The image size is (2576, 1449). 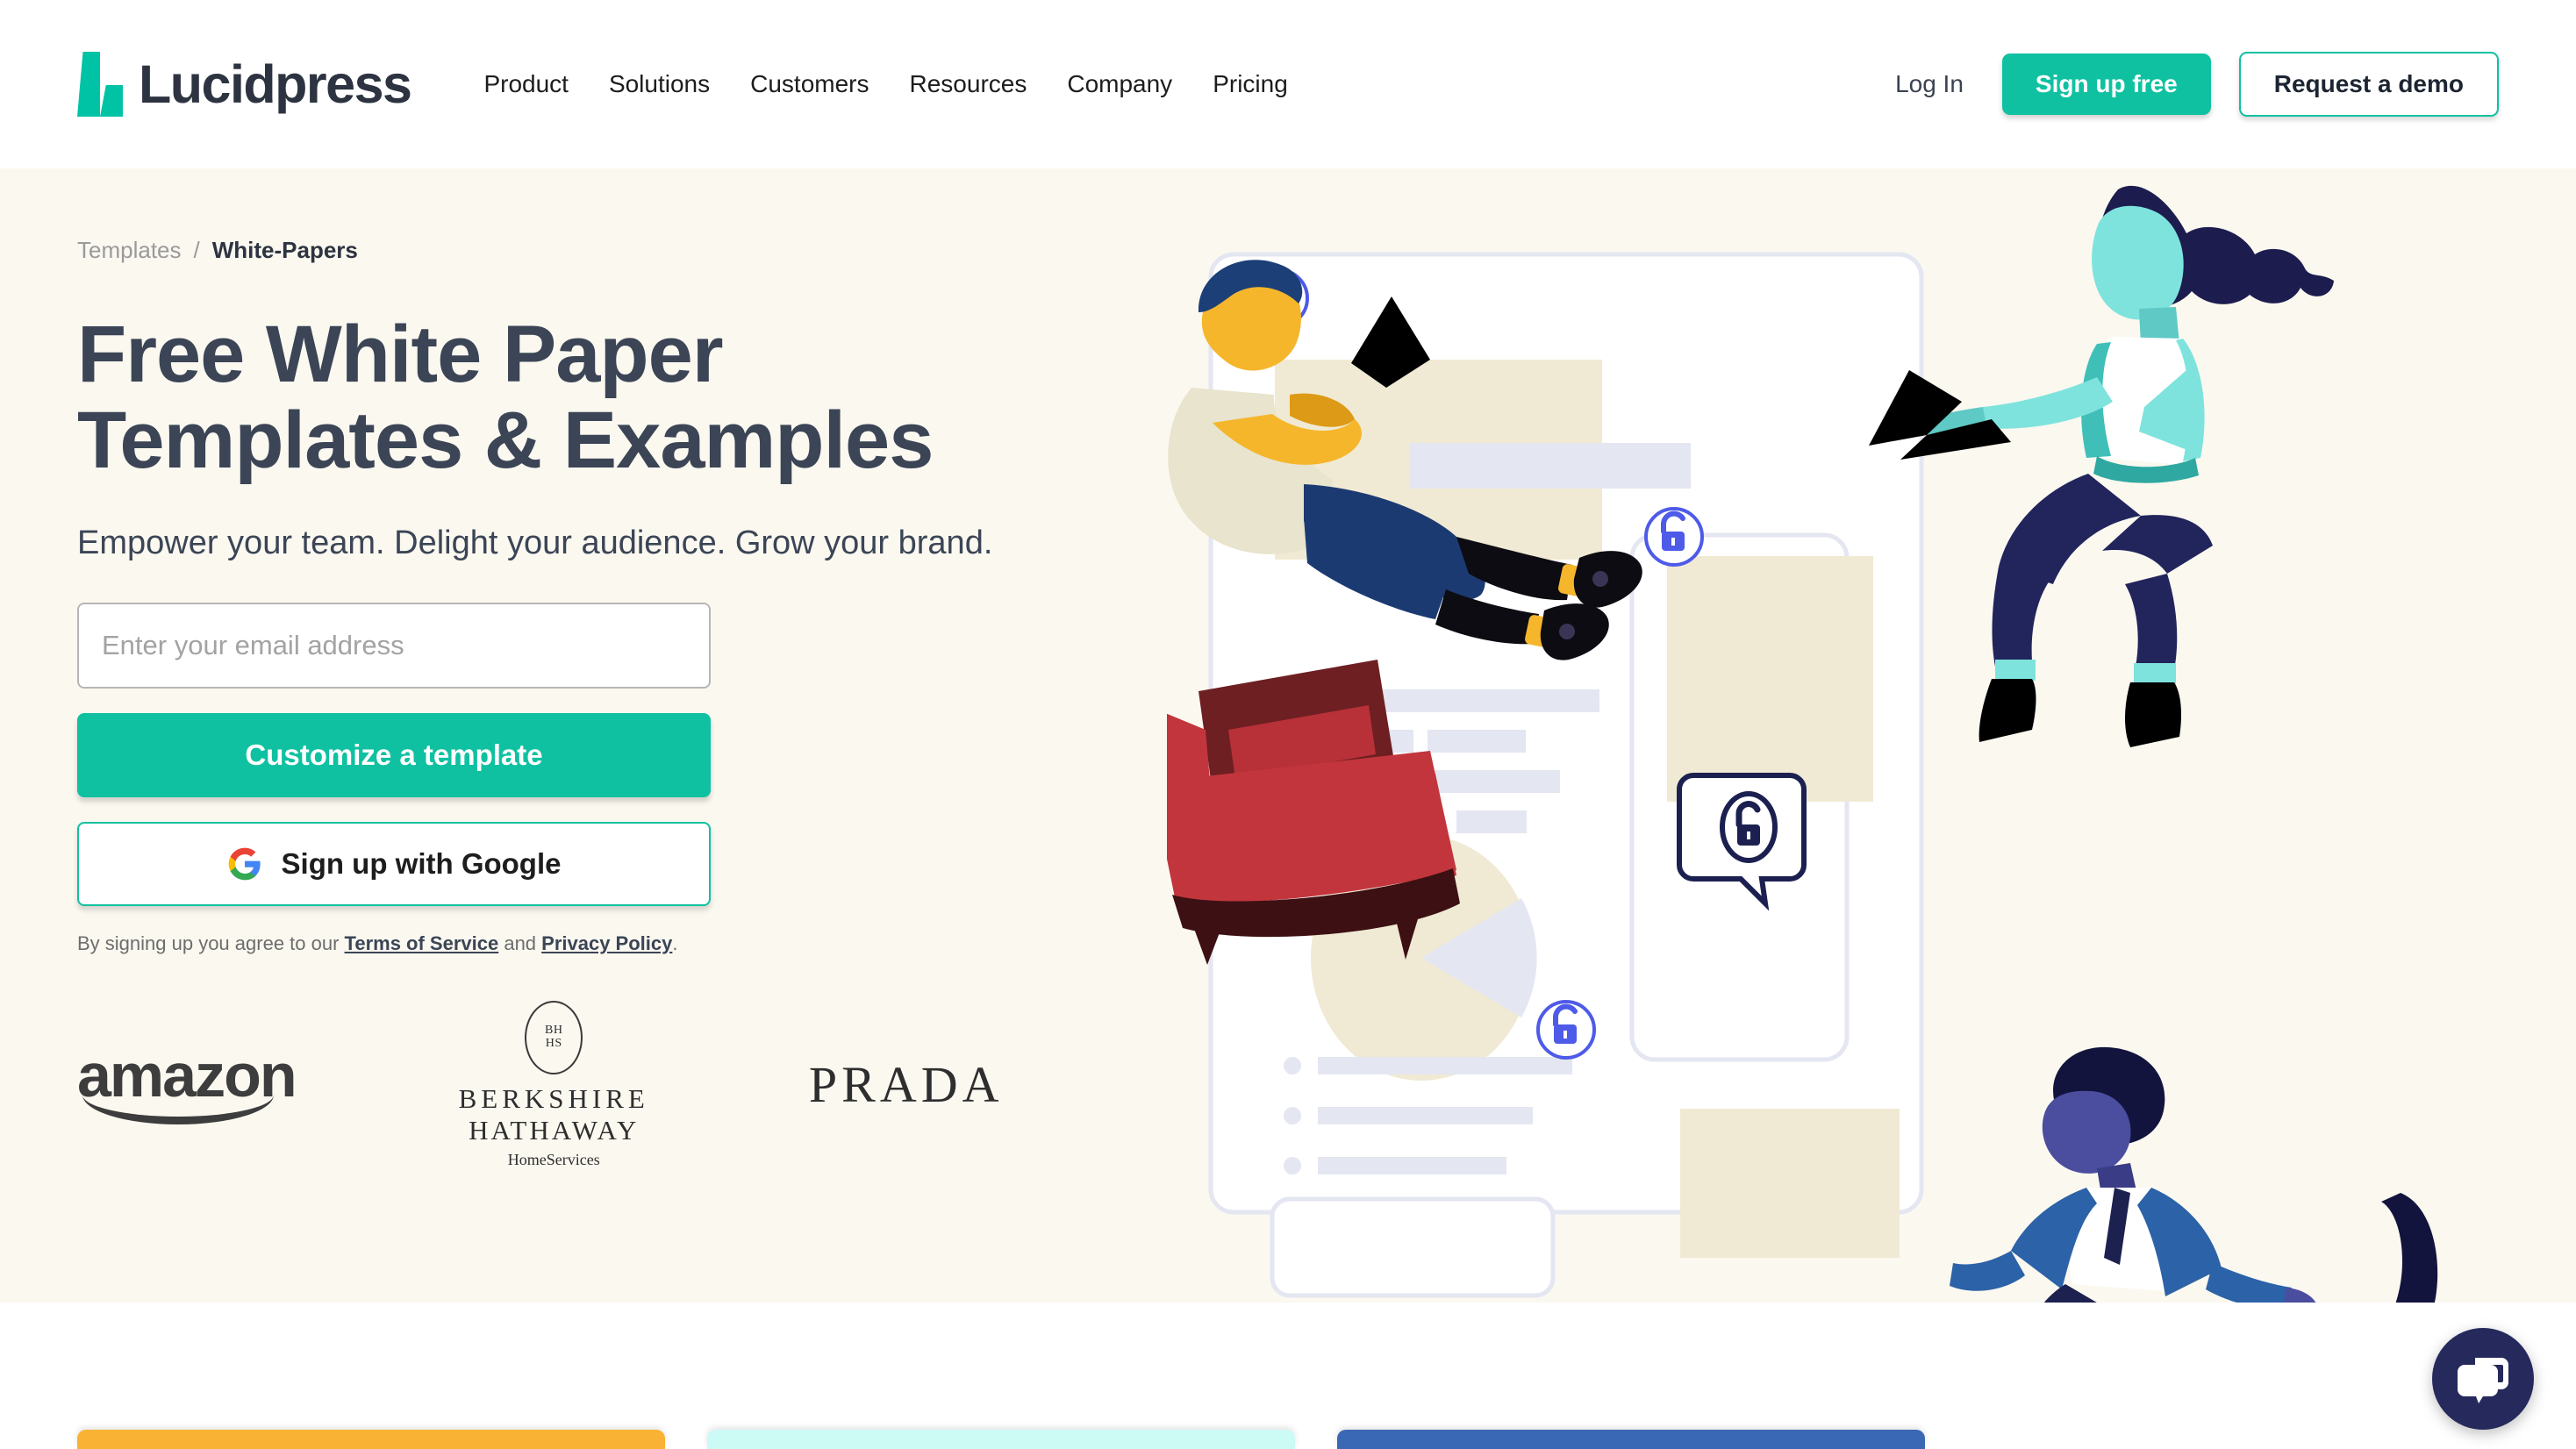 What do you see at coordinates (526, 84) in the screenshot?
I see `nav-item-product: Product` at bounding box center [526, 84].